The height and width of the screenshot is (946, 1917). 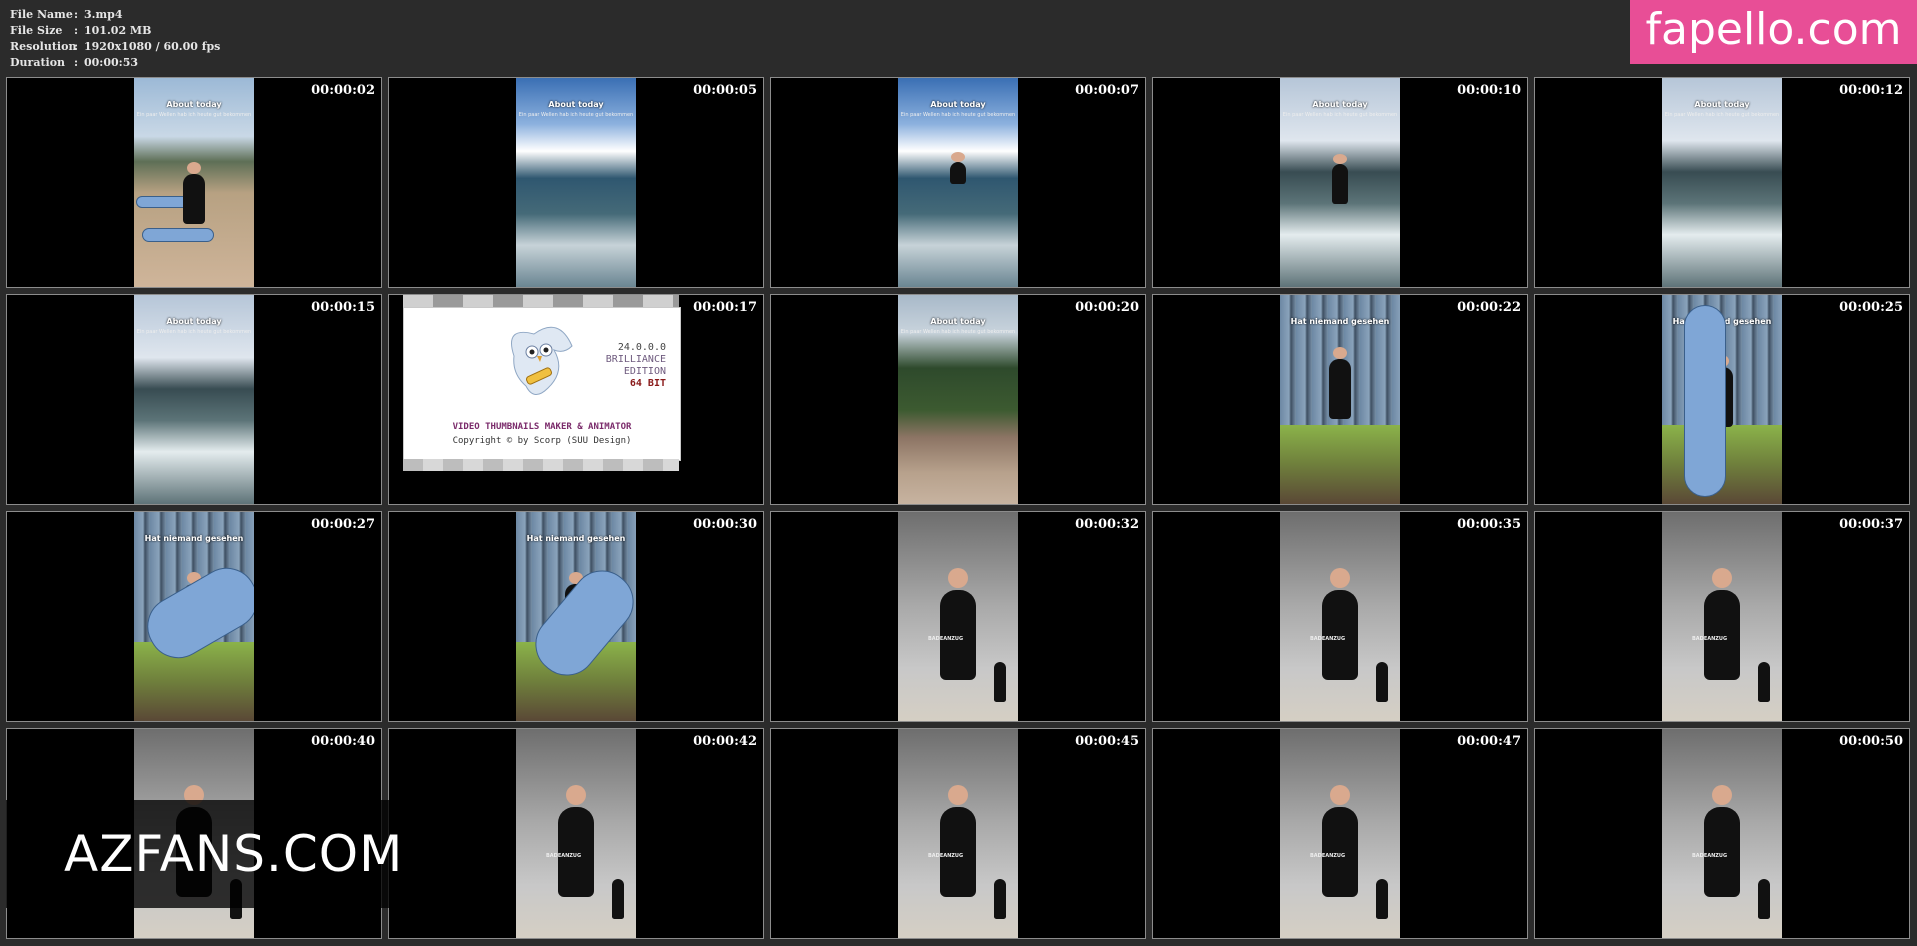 What do you see at coordinates (38, 62) in the screenshot?
I see `file-info-key: Duration` at bounding box center [38, 62].